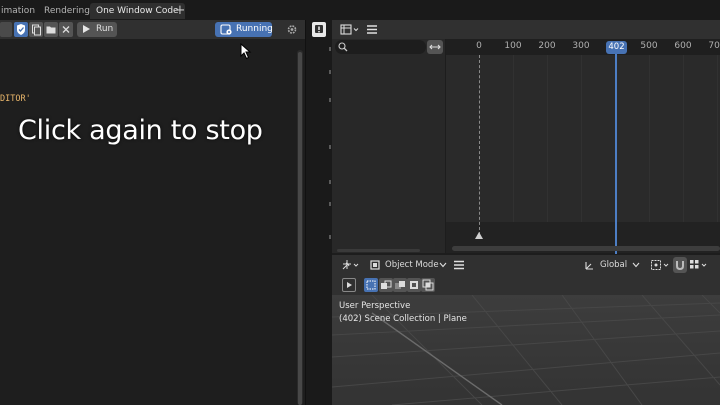 This screenshot has height=405, width=720. What do you see at coordinates (526, 265) in the screenshot?
I see `viewport-header: Object Mode Global` at bounding box center [526, 265].